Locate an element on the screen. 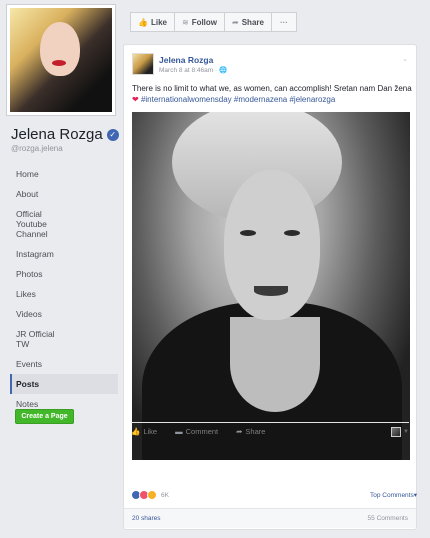  create-page-button: Create a Page is located at coordinates (44, 416).